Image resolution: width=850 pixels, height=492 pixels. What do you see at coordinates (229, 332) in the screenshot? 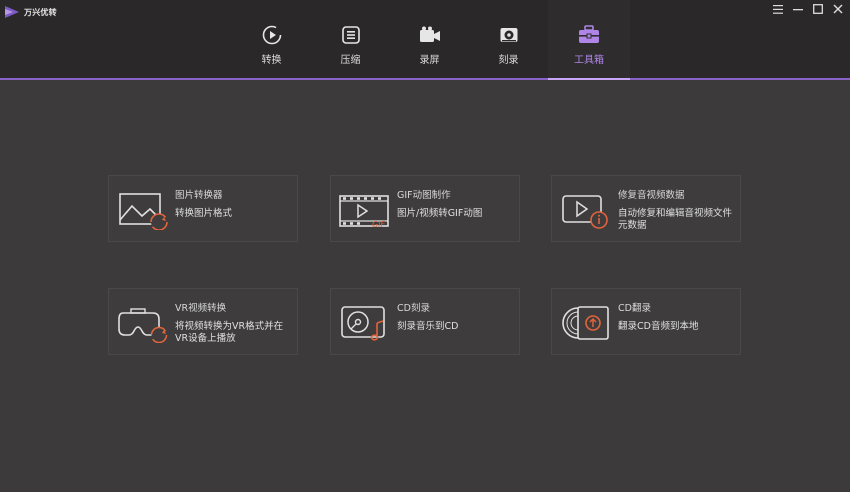
I see `tool-desc: 将视频转换为VR格式并在VR设备上播放` at bounding box center [229, 332].